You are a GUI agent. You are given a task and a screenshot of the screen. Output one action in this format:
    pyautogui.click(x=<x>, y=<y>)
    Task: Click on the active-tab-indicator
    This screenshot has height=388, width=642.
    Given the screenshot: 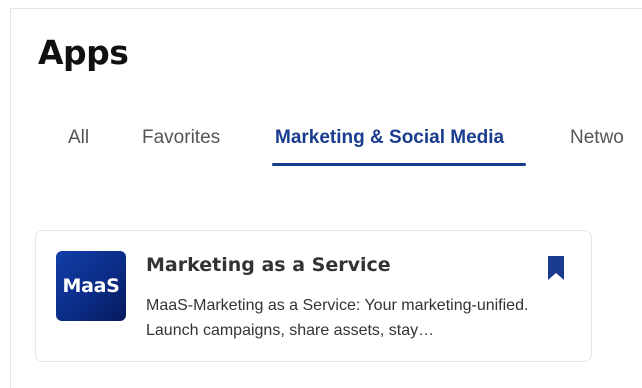 What is the action you would take?
    pyautogui.click(x=399, y=164)
    